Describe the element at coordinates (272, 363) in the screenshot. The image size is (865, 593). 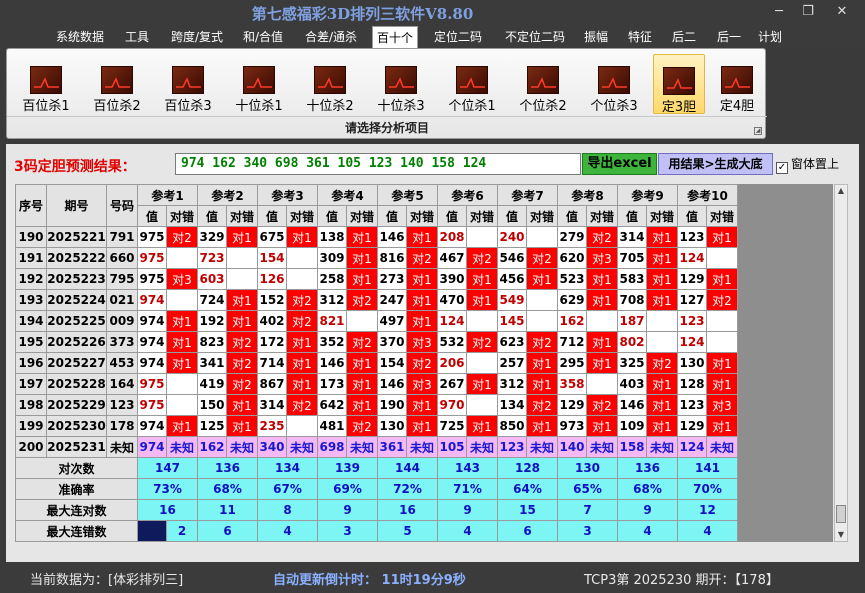
I see `cell-value: 714` at that location.